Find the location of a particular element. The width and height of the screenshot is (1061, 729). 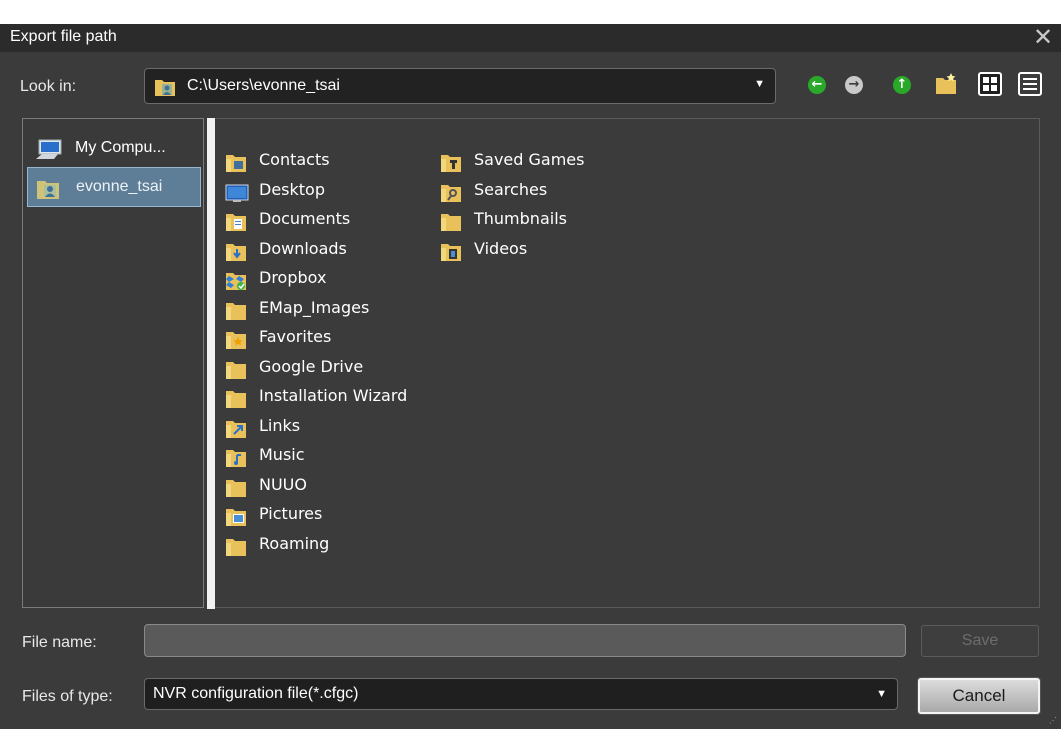

sidebar-item-evonne-tsai: evonne_tsai is located at coordinates (114, 187).